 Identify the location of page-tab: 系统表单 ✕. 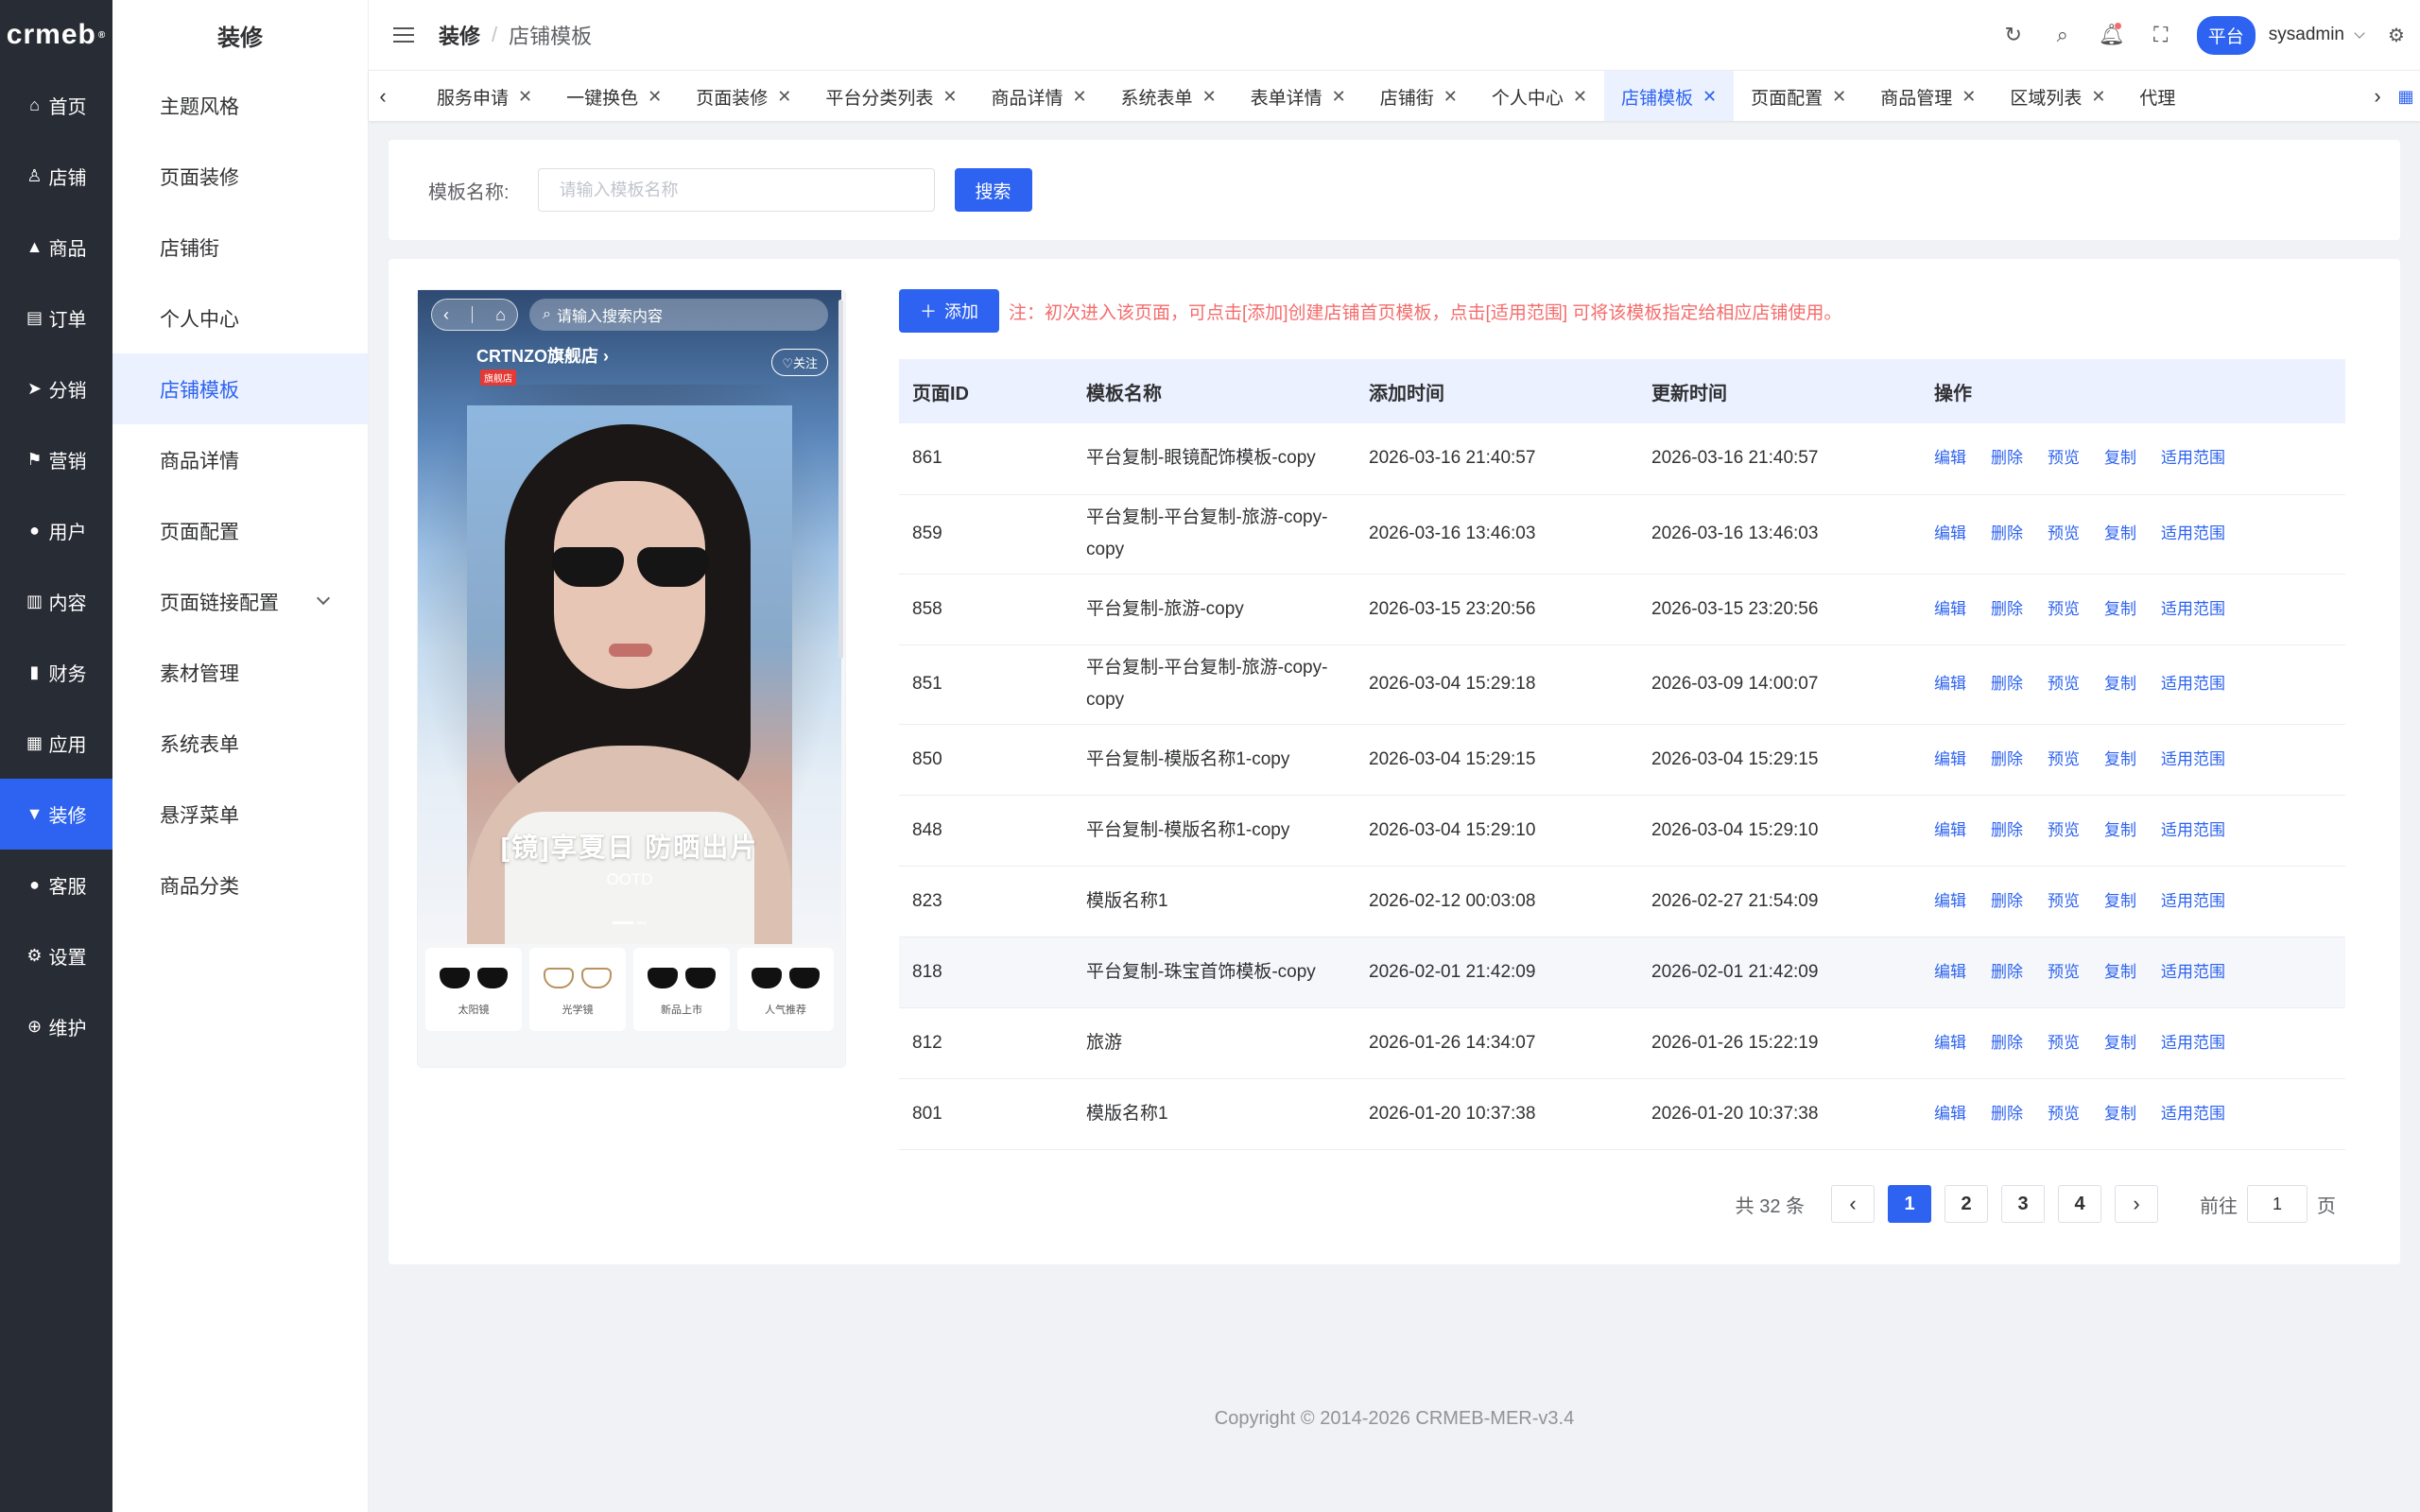
(1169, 96).